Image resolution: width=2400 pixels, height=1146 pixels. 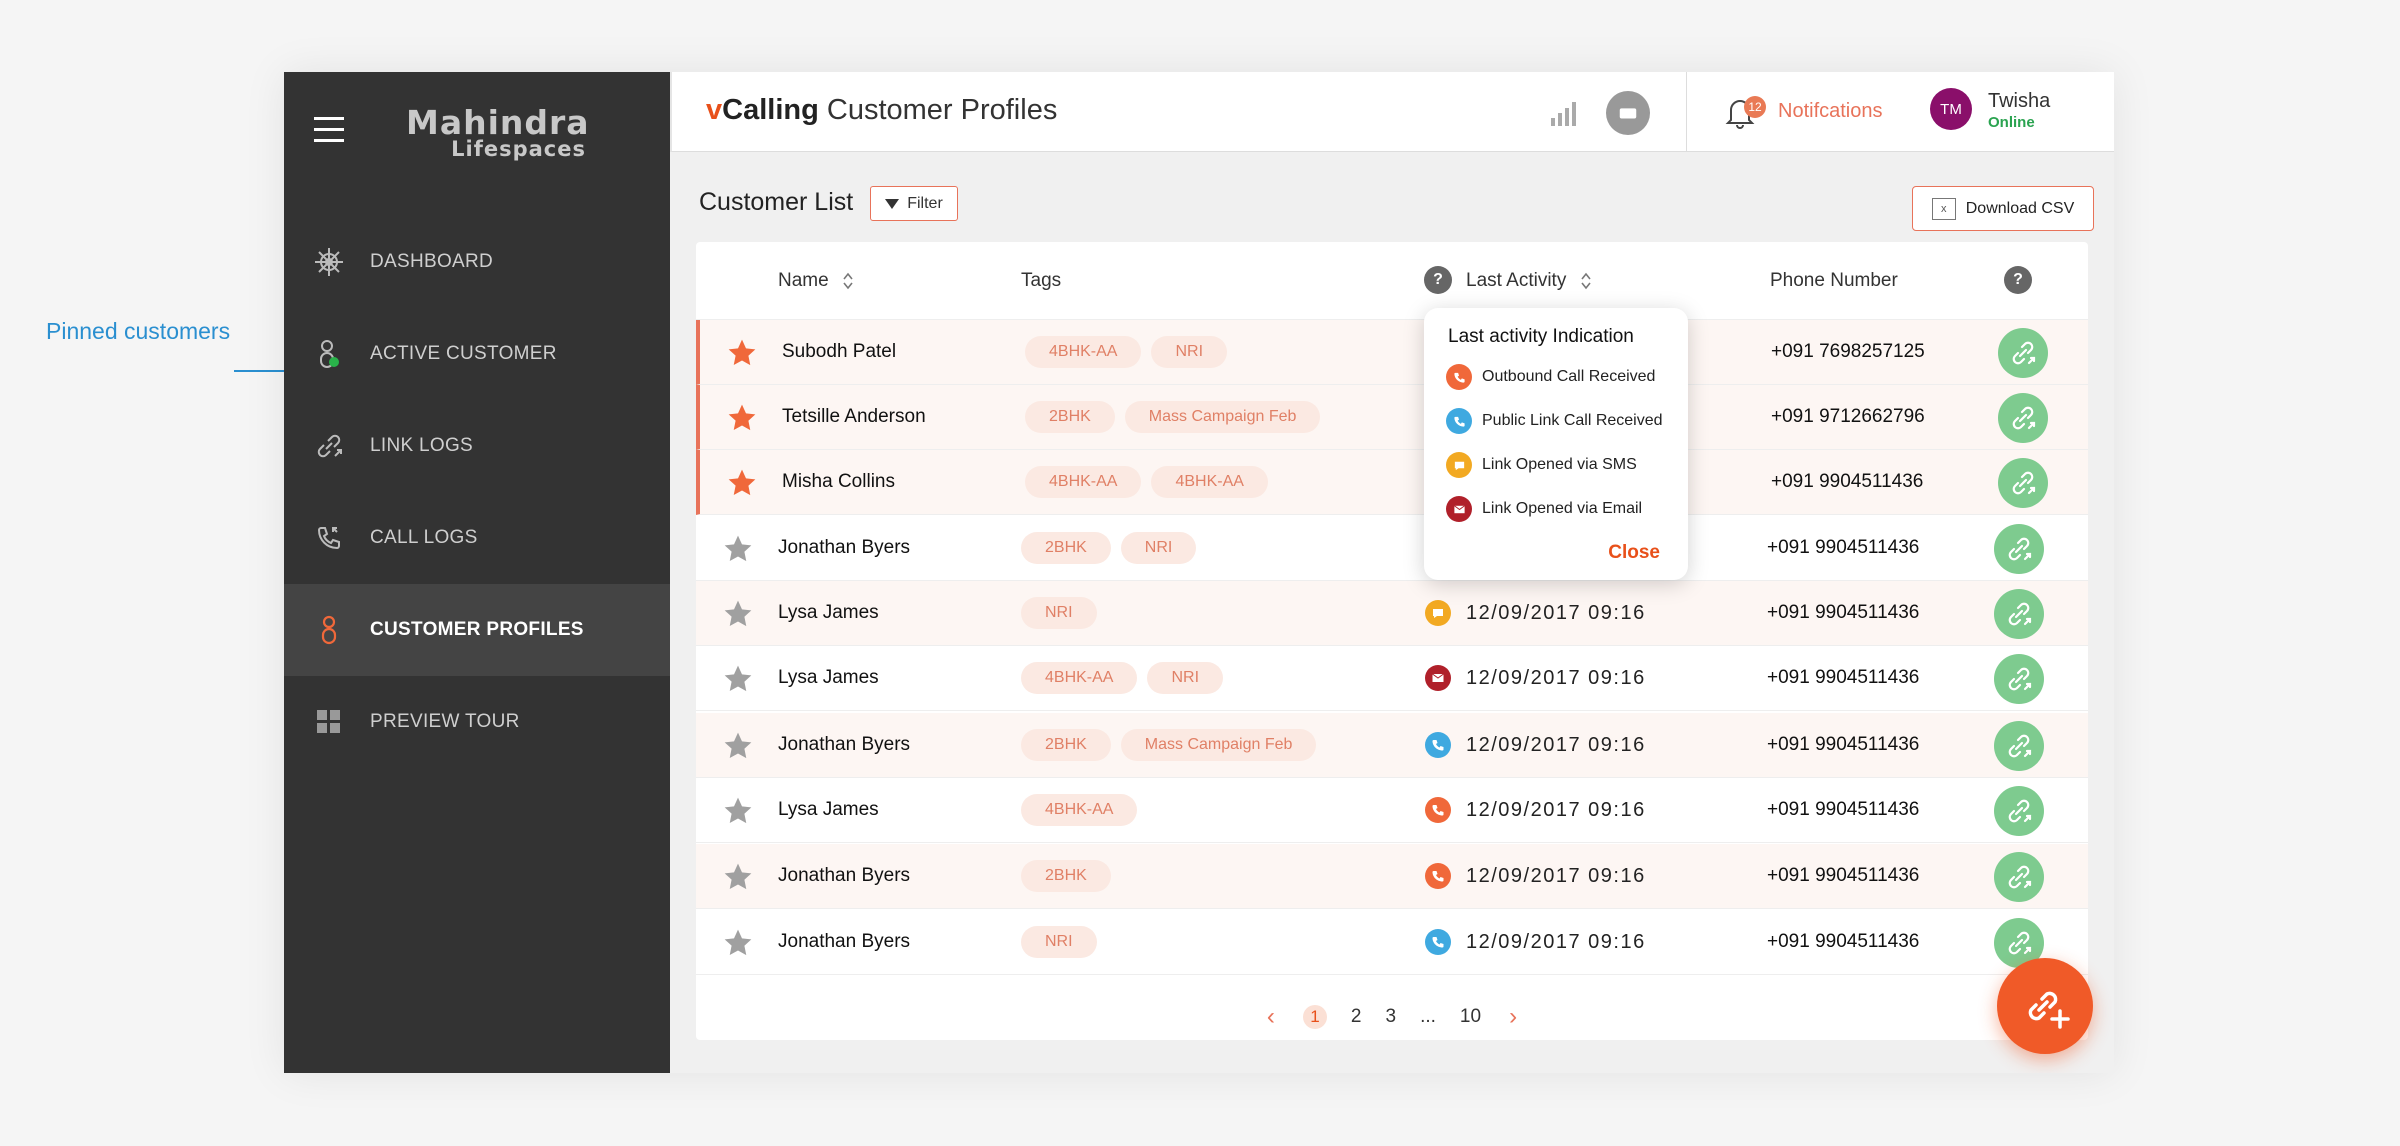 What do you see at coordinates (1541, 336) in the screenshot?
I see `popover-title: Last activity Indication` at bounding box center [1541, 336].